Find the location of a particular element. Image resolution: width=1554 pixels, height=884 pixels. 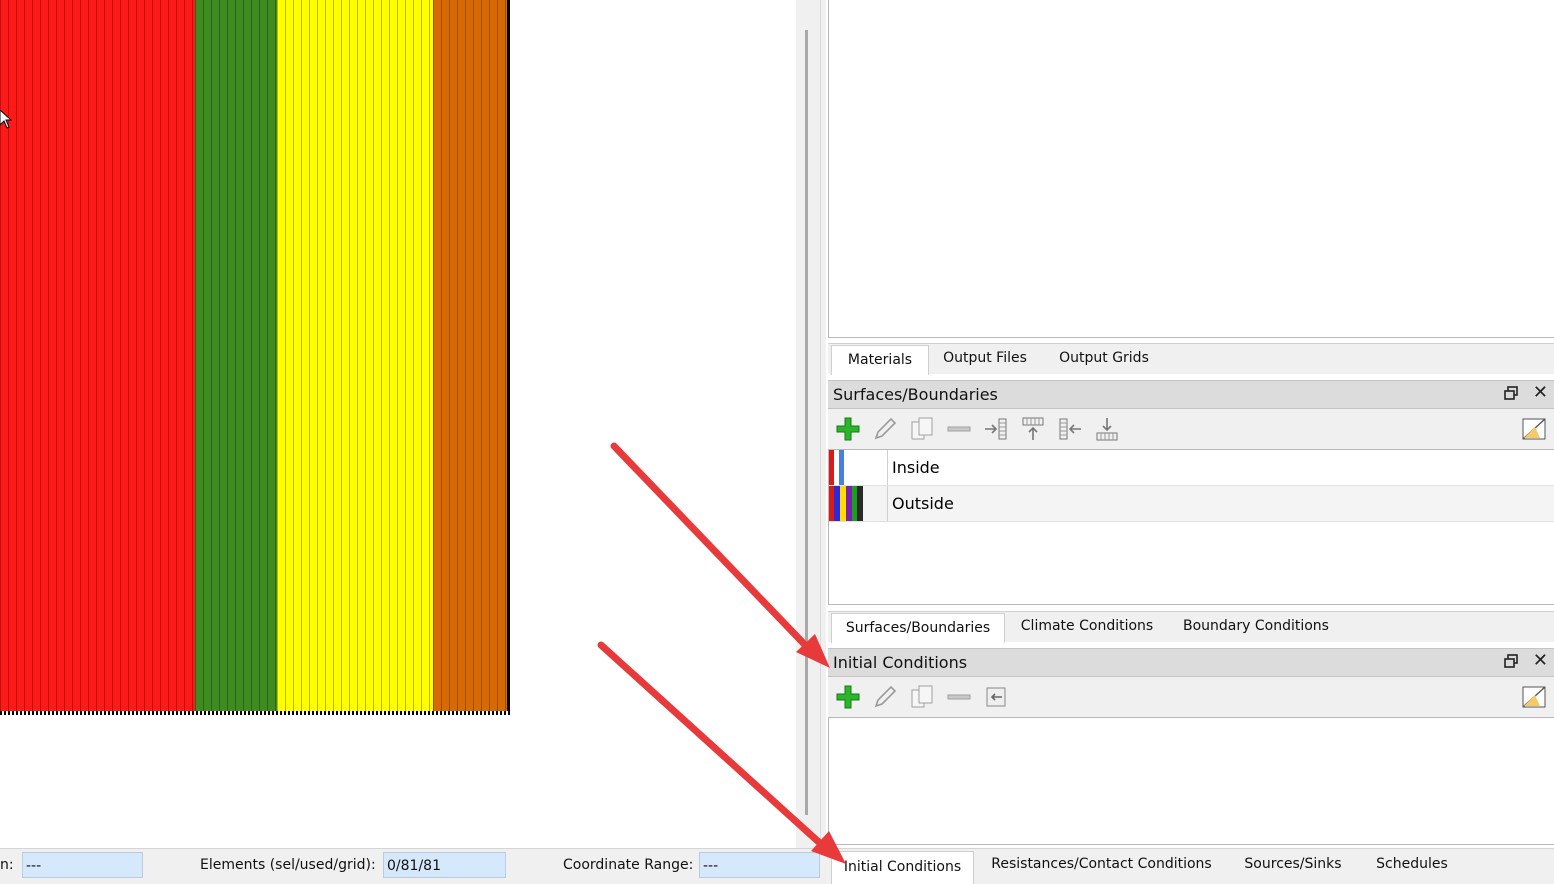

initial-conditions-toolbar is located at coordinates (1191, 697).